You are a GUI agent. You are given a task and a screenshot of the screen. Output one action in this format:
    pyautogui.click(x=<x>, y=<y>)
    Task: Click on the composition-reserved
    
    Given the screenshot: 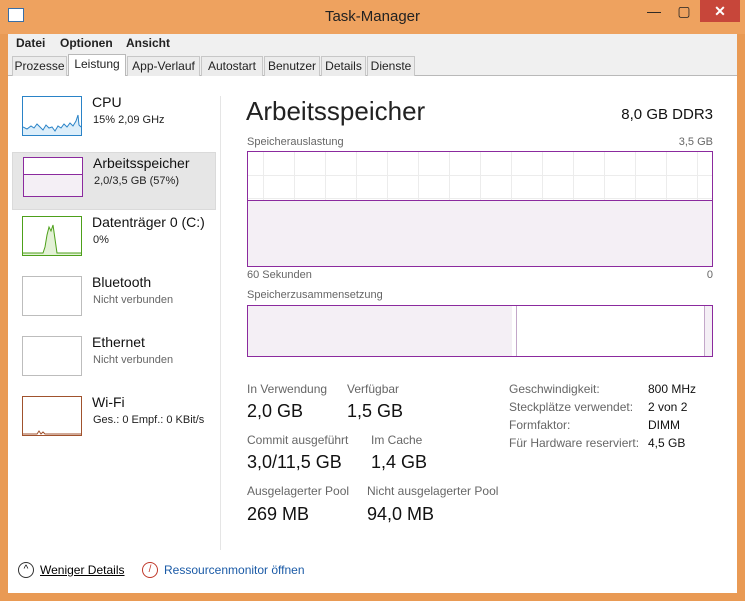 What is the action you would take?
    pyautogui.click(x=708, y=331)
    